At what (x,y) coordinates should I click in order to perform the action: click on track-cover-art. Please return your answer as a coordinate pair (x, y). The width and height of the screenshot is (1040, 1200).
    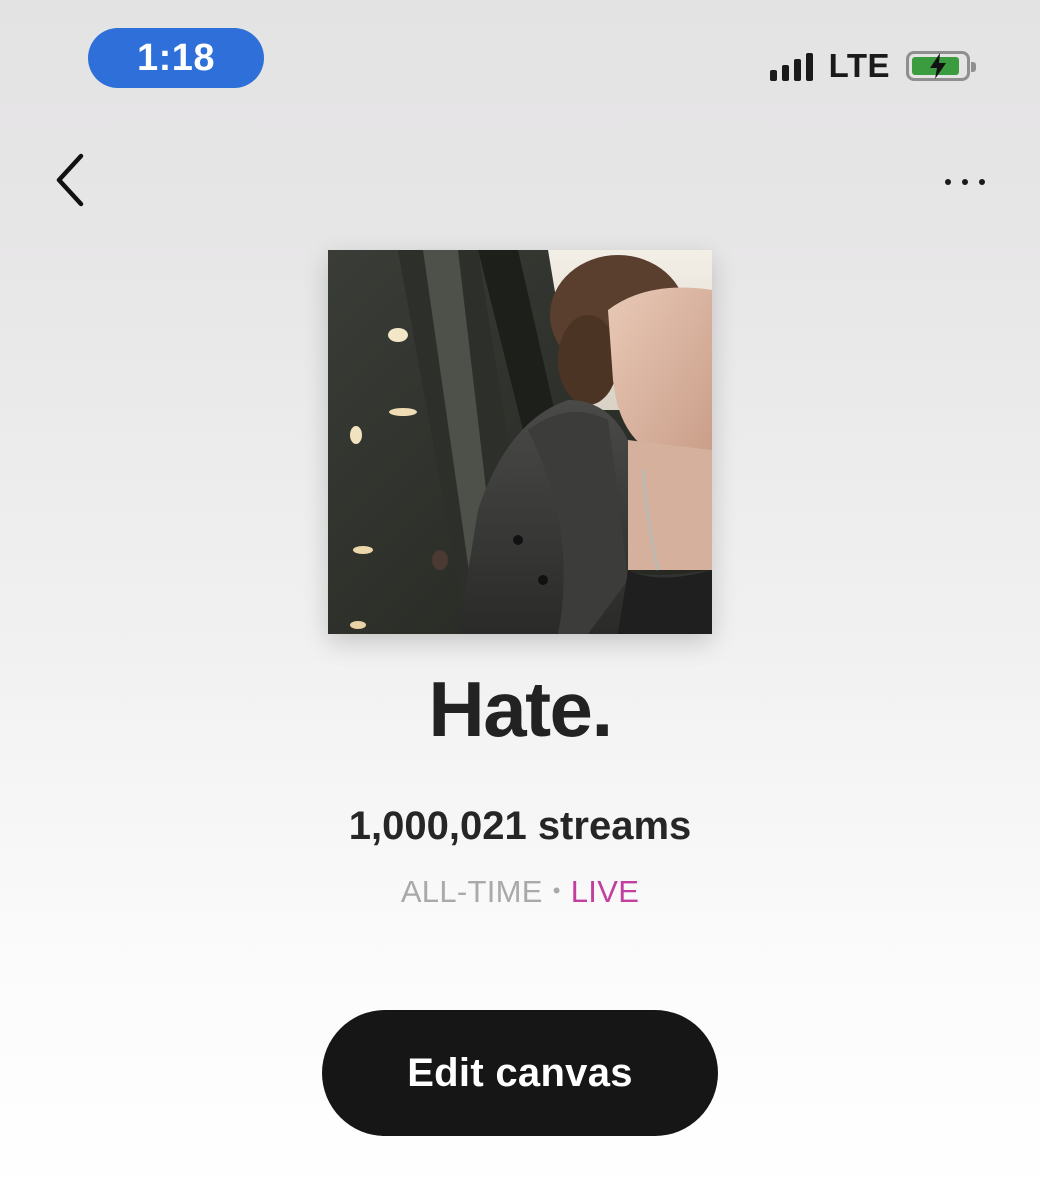
    Looking at the image, I should click on (520, 442).